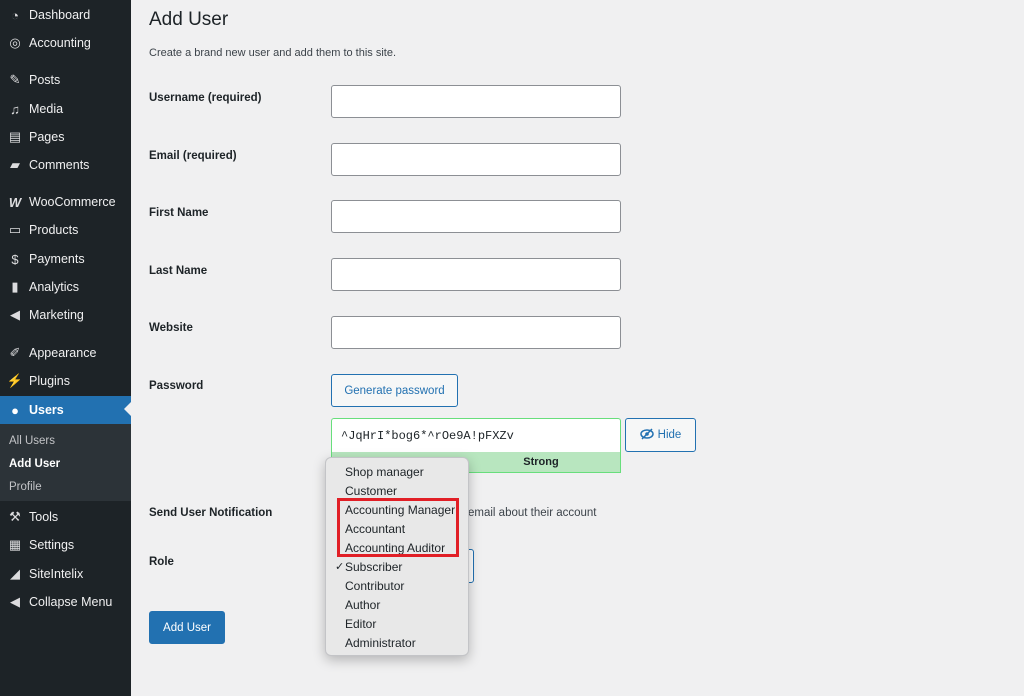 Image resolution: width=1024 pixels, height=696 pixels. I want to click on hide-password-button: Hide, so click(660, 435).